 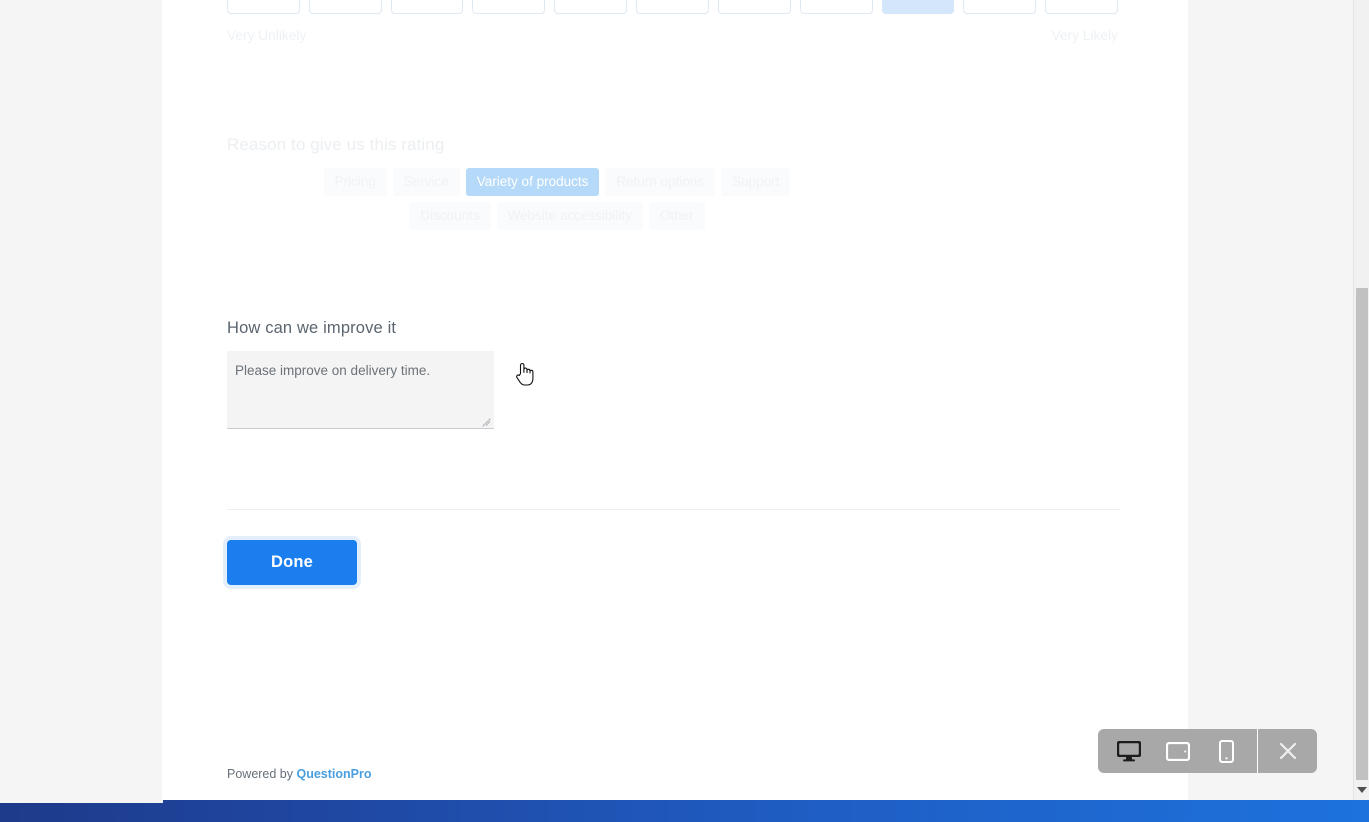 I want to click on done-button: Done, so click(x=292, y=562).